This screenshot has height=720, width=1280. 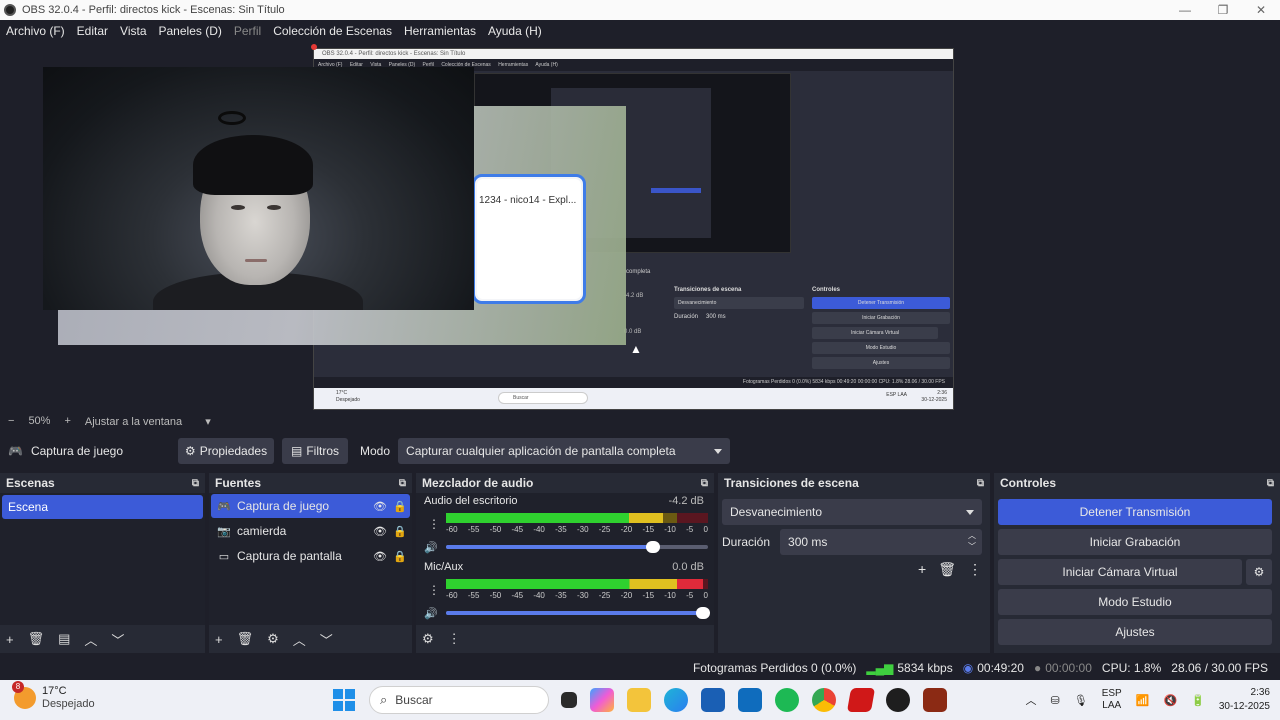 What do you see at coordinates (1120, 572) in the screenshot?
I see `start-virtual-camera-button: Iniciar Cámara Virtual` at bounding box center [1120, 572].